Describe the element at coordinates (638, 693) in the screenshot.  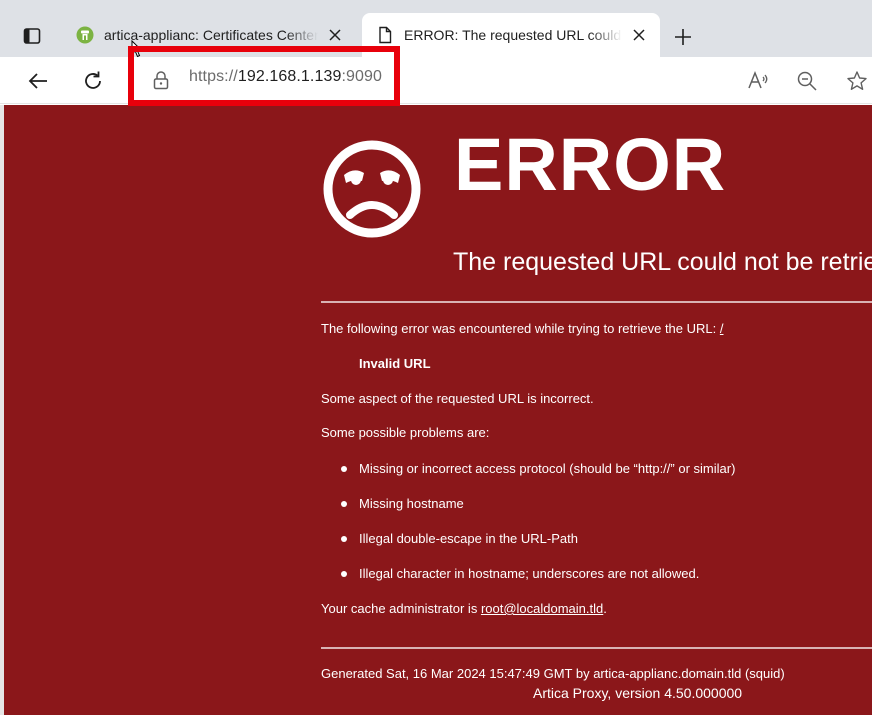
I see `version-footer: Artica Proxy, version 4.50.000000` at that location.